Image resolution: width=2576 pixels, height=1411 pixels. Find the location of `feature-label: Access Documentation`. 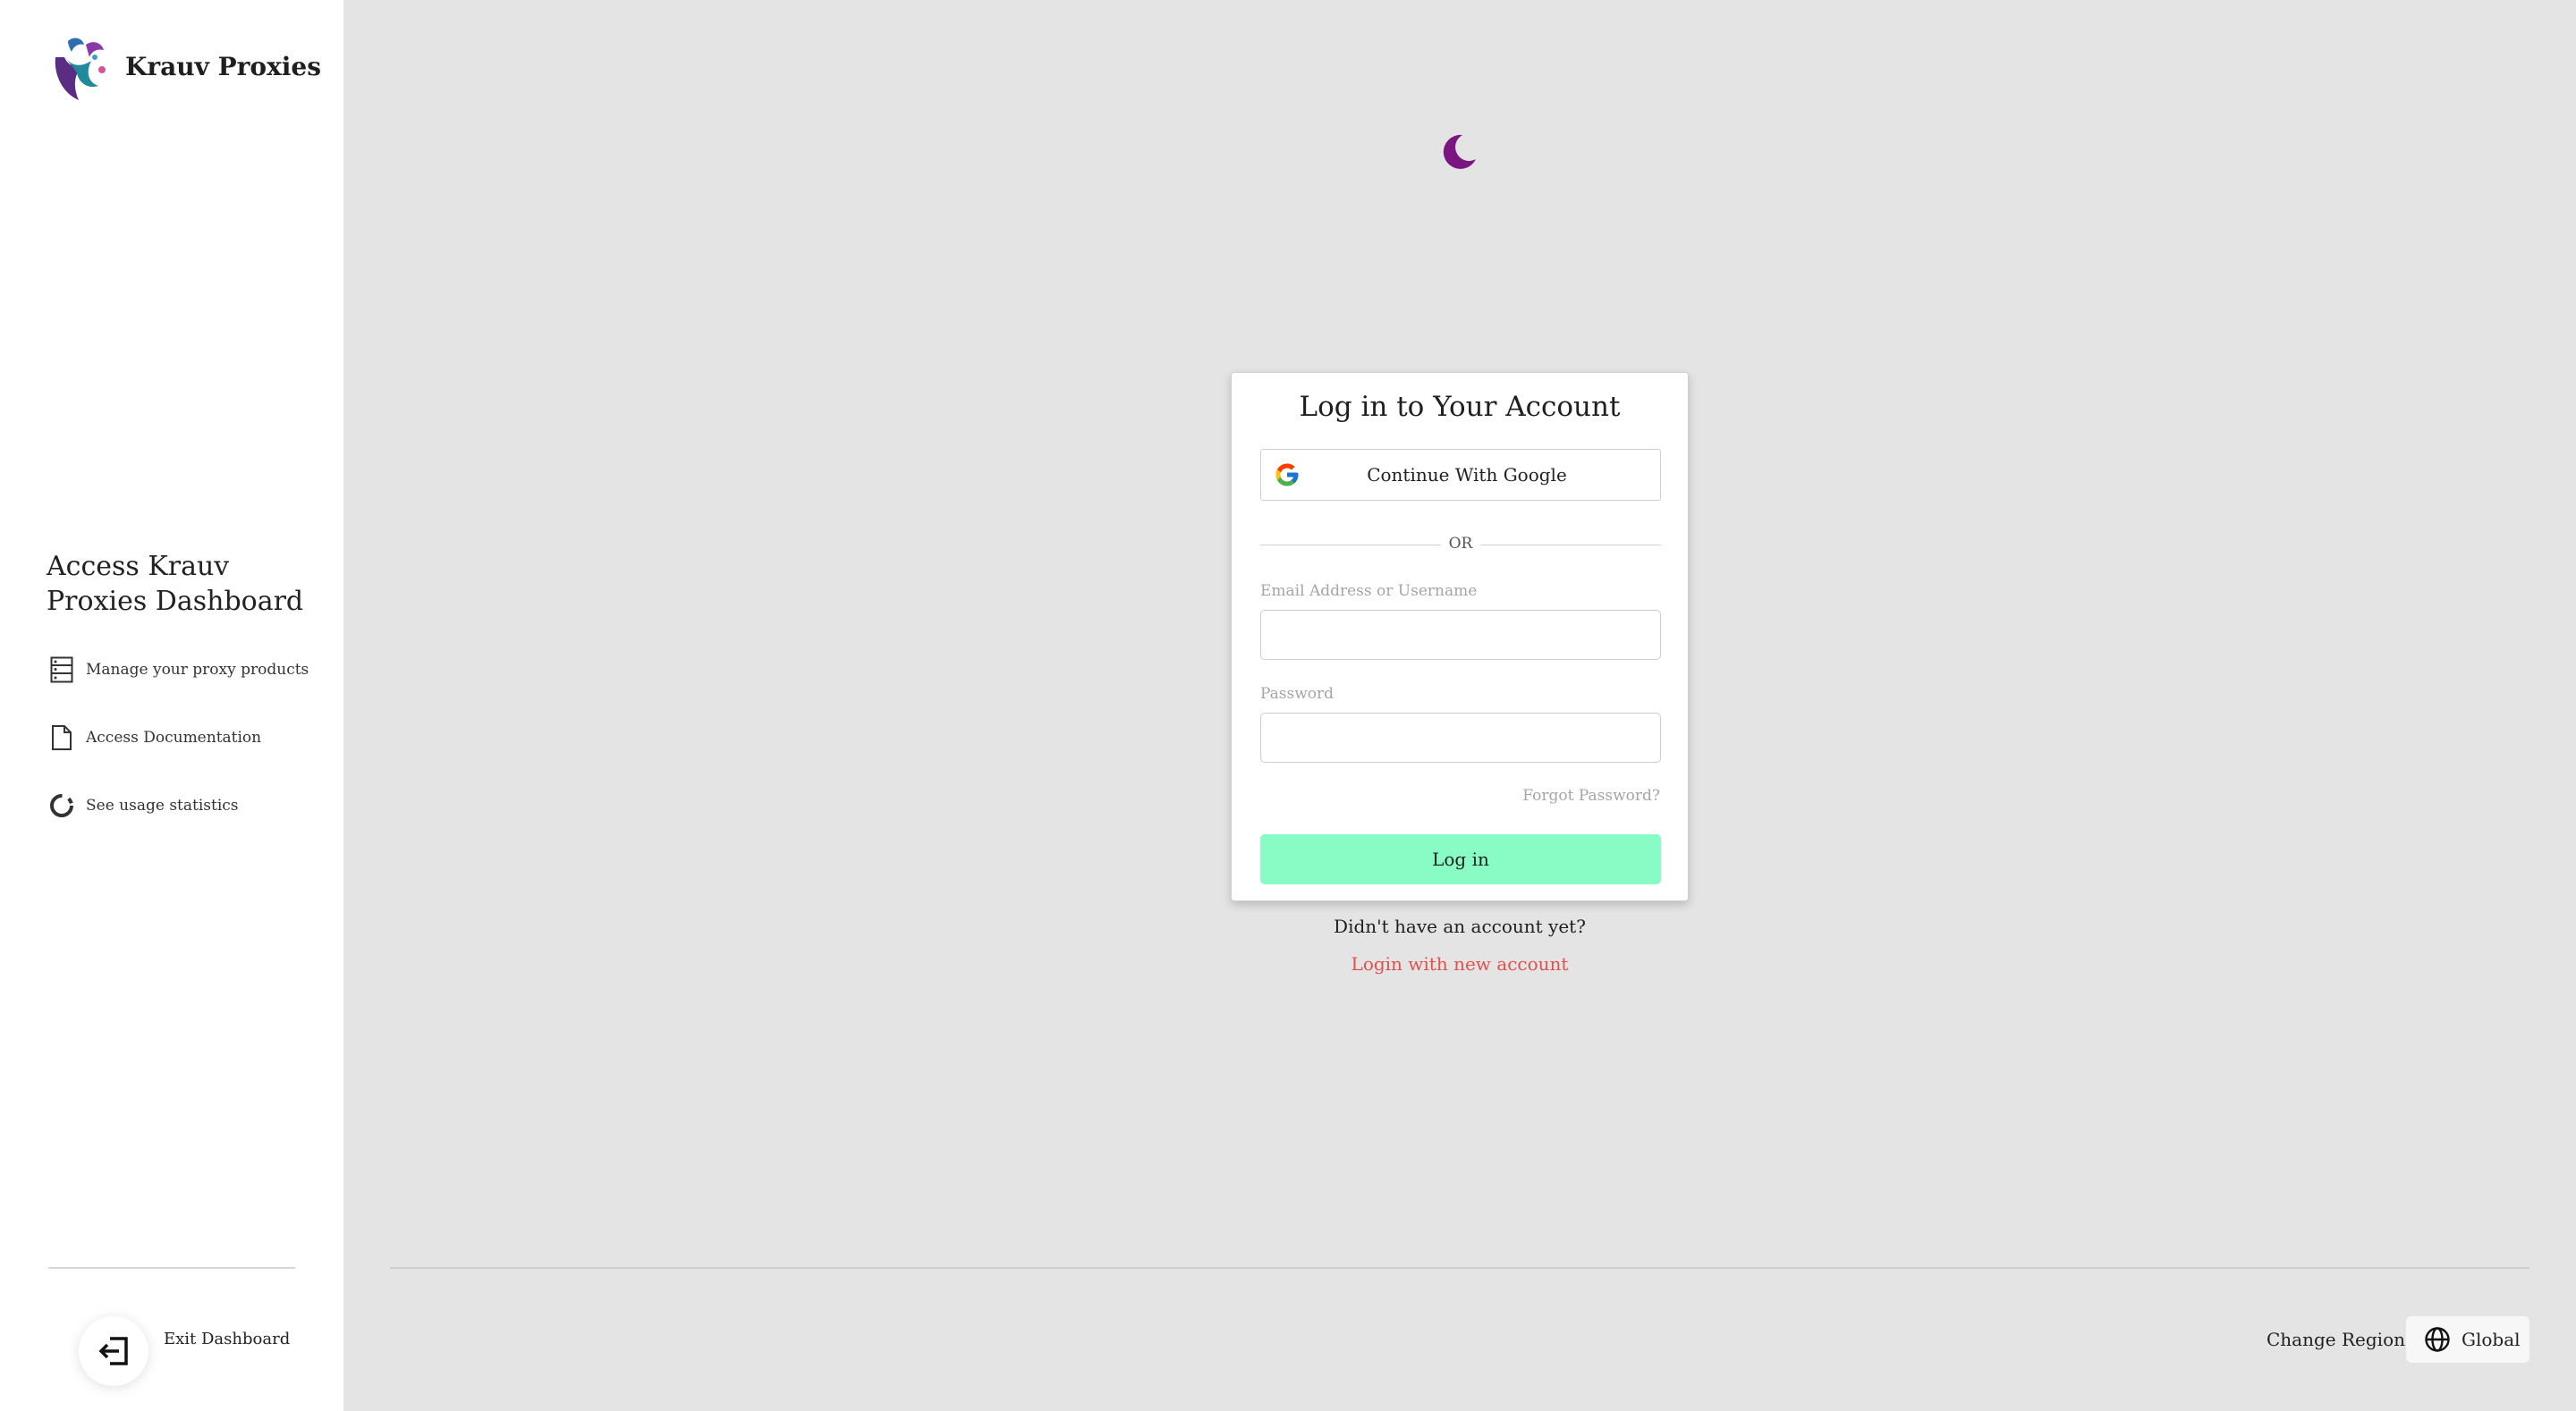

feature-label: Access Documentation is located at coordinates (174, 738).